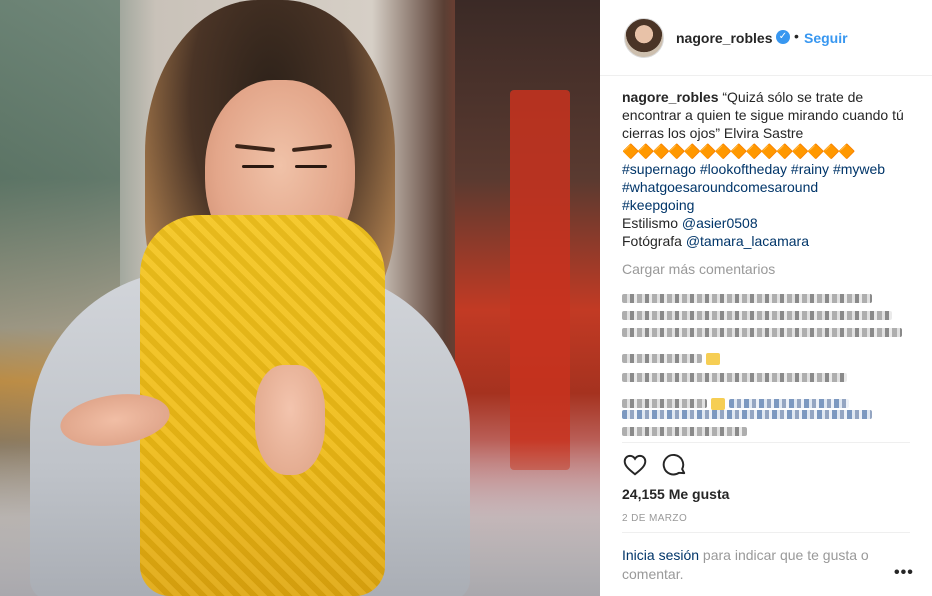 Image resolution: width=932 pixels, height=596 pixels. Describe the element at coordinates (768, 223) in the screenshot. I see `styling-credit: Estilismo @asier0508` at that location.